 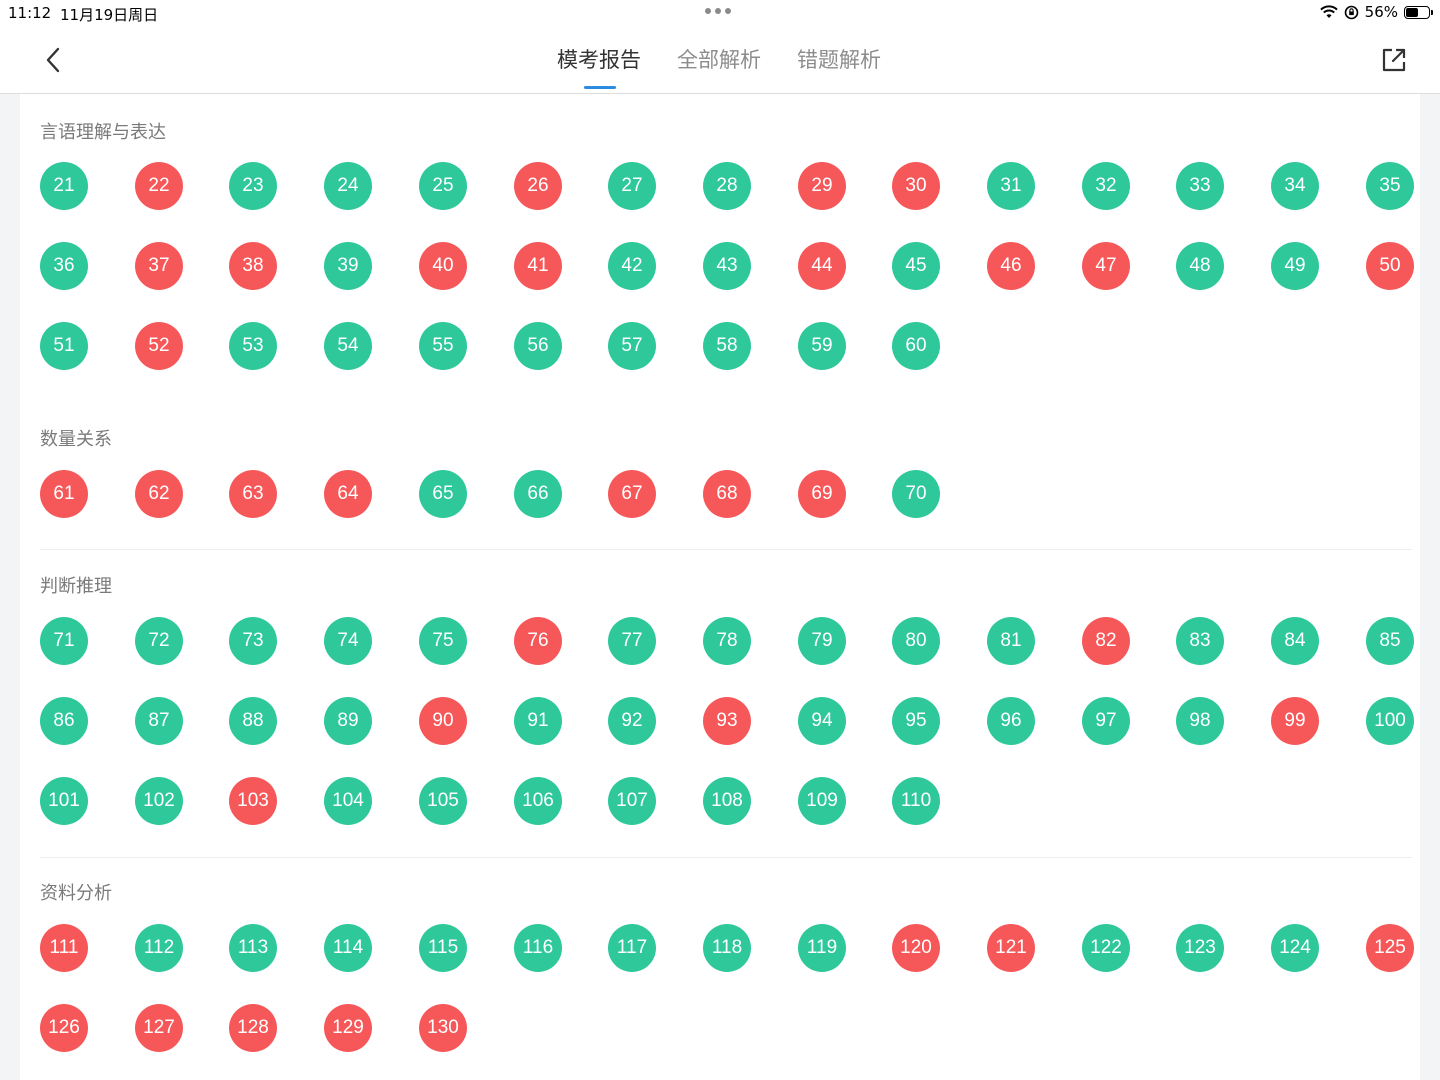 I want to click on question-58-button: 58, so click(x=727, y=346).